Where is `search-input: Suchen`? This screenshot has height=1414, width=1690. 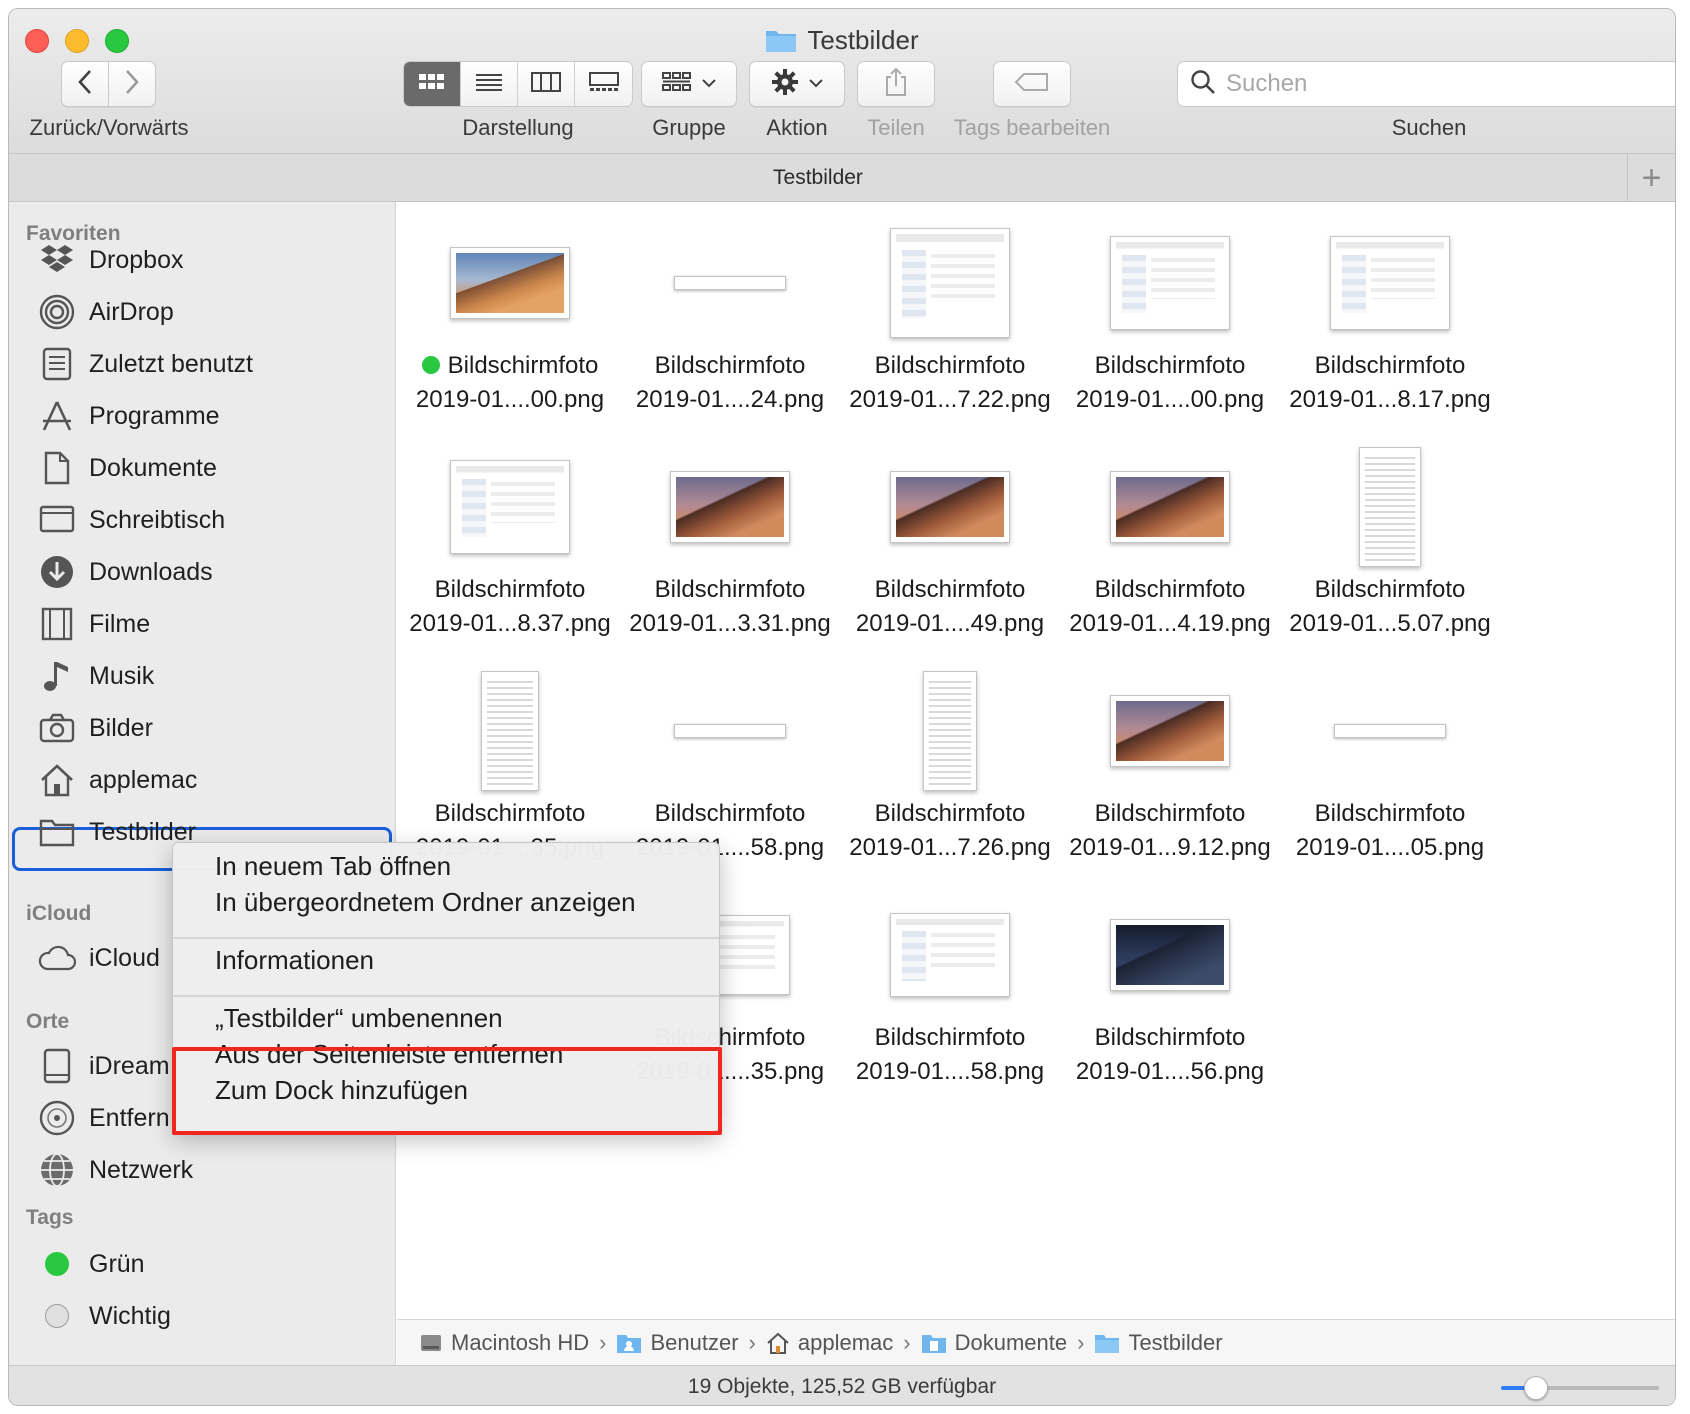
search-input: Suchen is located at coordinates (1426, 84).